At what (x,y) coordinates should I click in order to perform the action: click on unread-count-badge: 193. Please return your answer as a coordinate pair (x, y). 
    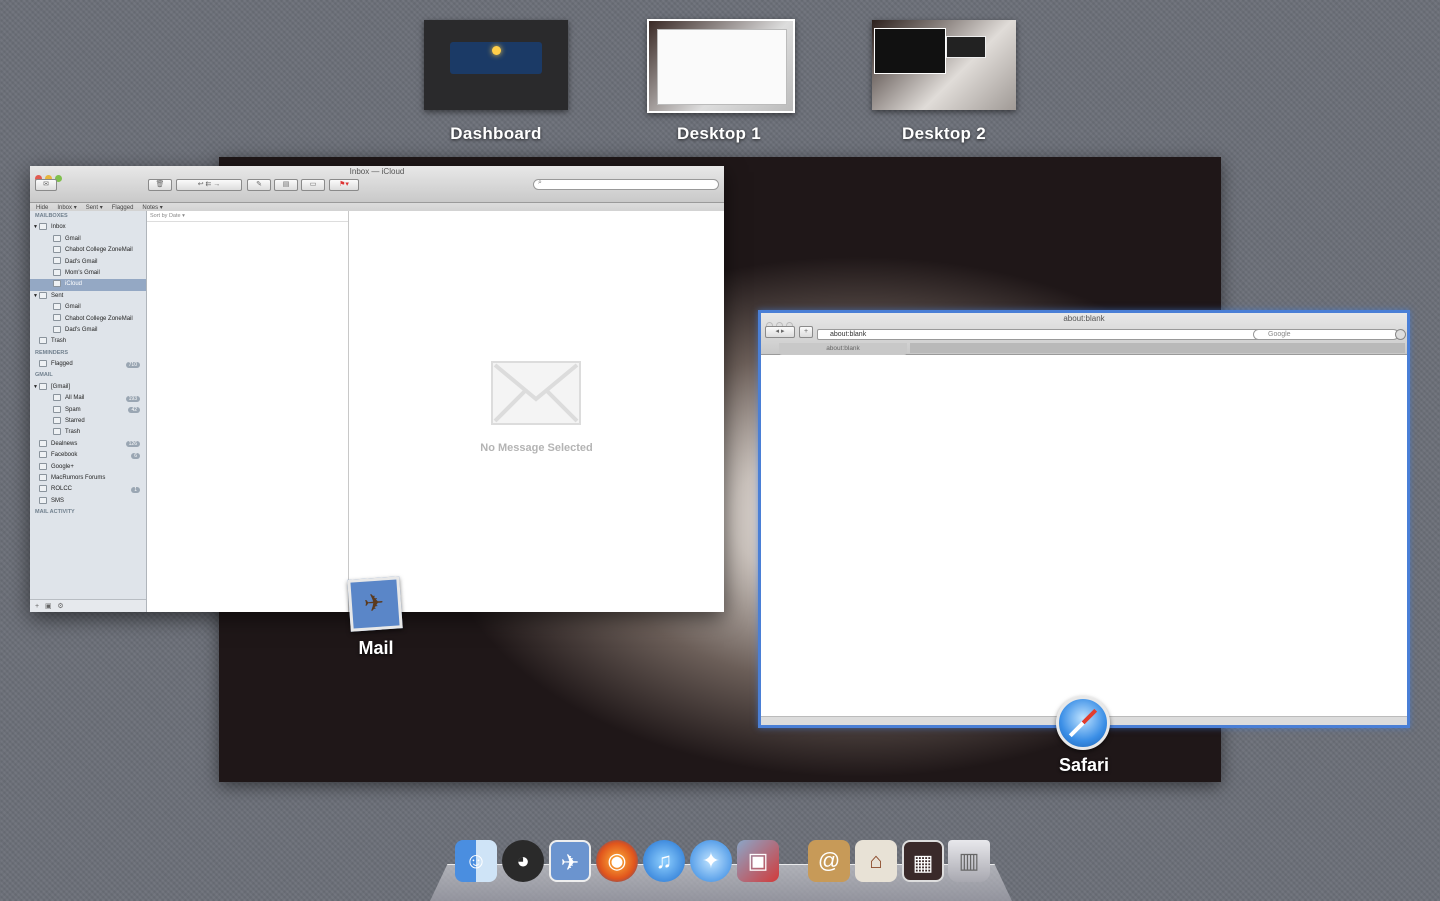
    Looking at the image, I should click on (132, 398).